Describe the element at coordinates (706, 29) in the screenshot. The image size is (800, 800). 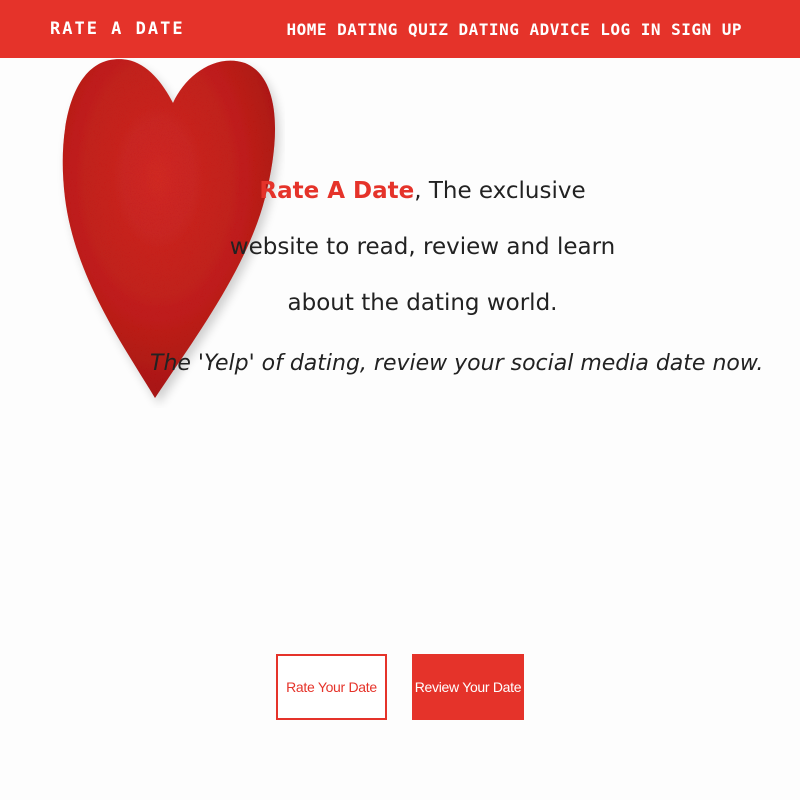
I see `nav-sign-up-link: SIGN UP` at that location.